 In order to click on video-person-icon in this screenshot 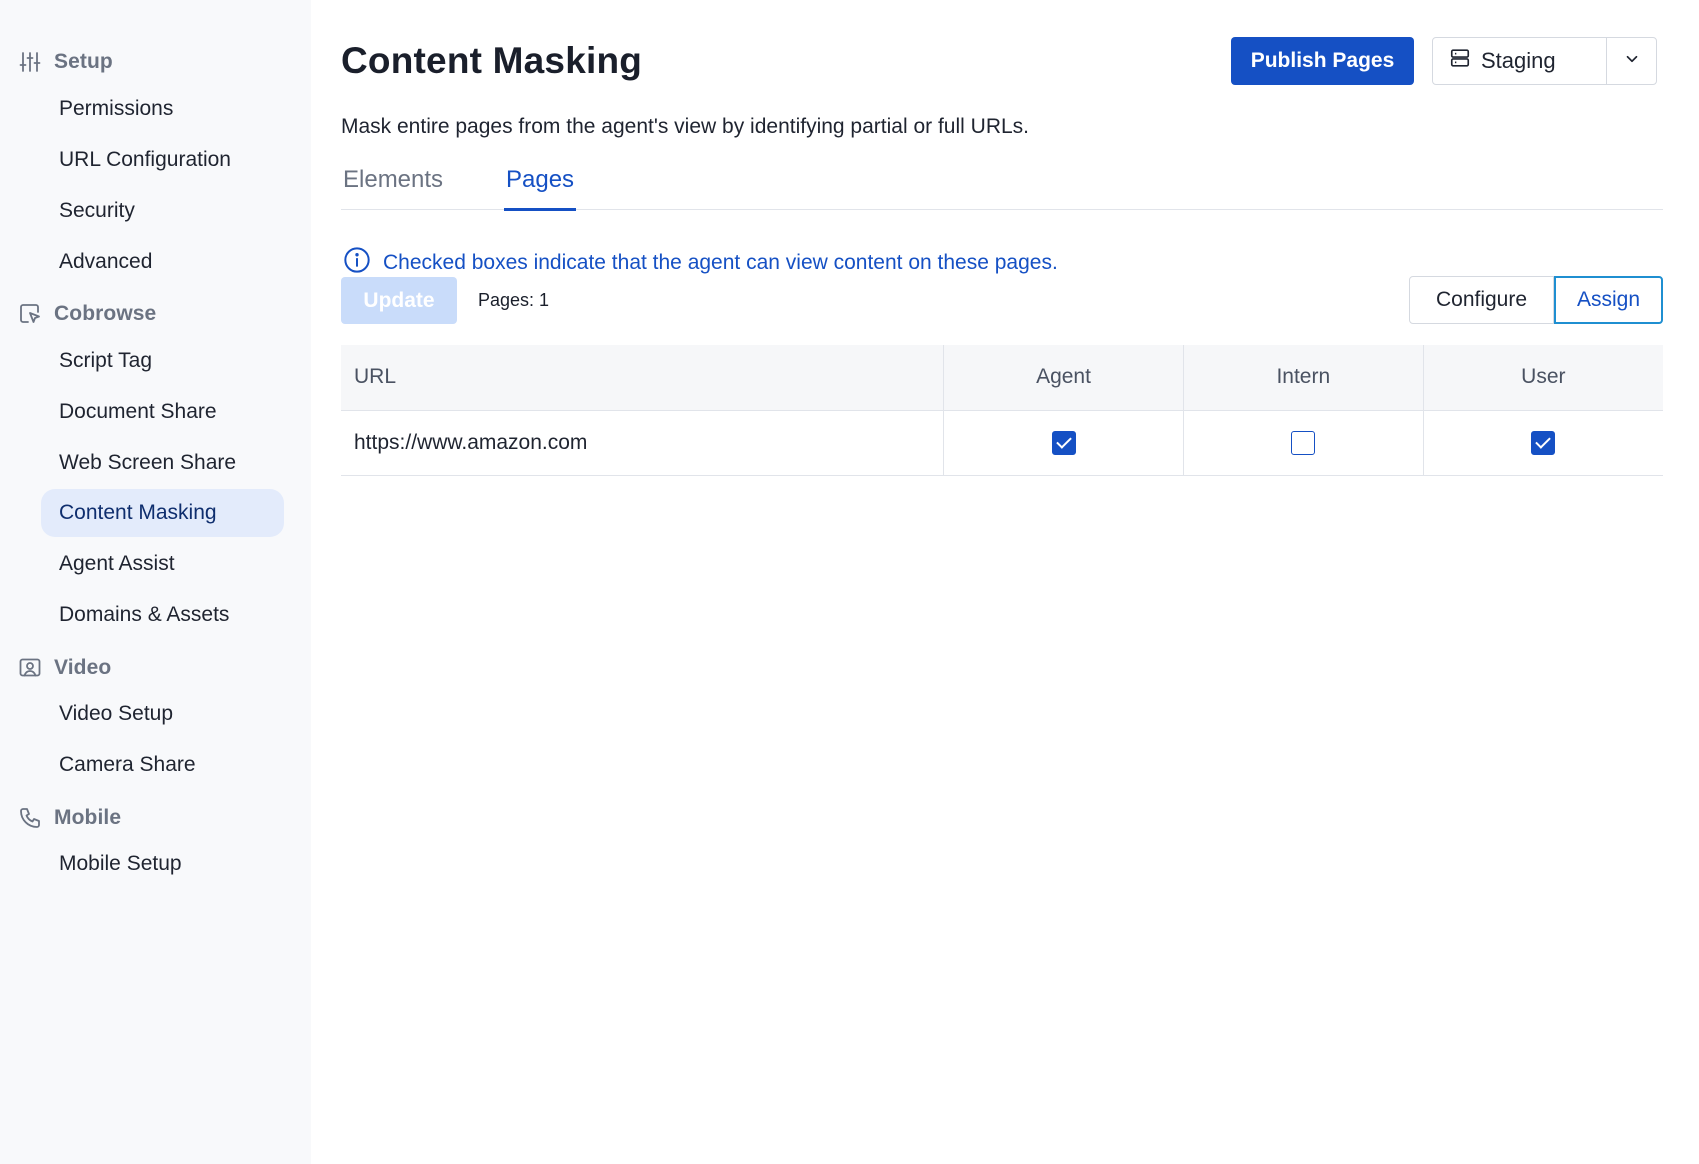, I will do `click(30, 668)`.